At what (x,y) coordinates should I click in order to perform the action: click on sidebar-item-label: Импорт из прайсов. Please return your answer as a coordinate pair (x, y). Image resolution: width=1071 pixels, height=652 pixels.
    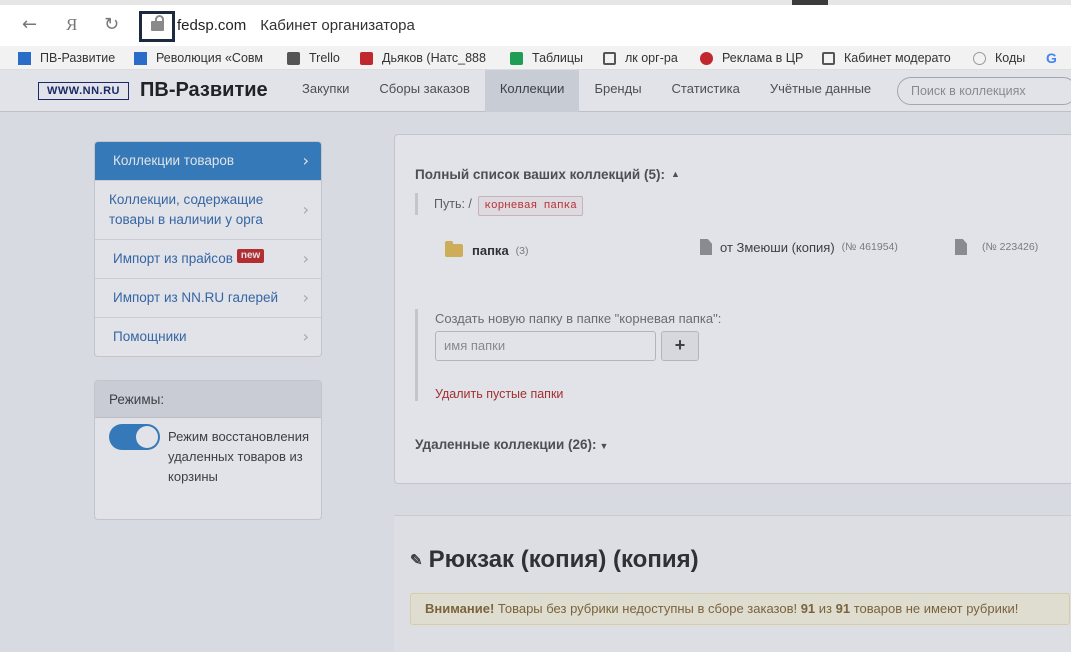
    Looking at the image, I should click on (173, 258).